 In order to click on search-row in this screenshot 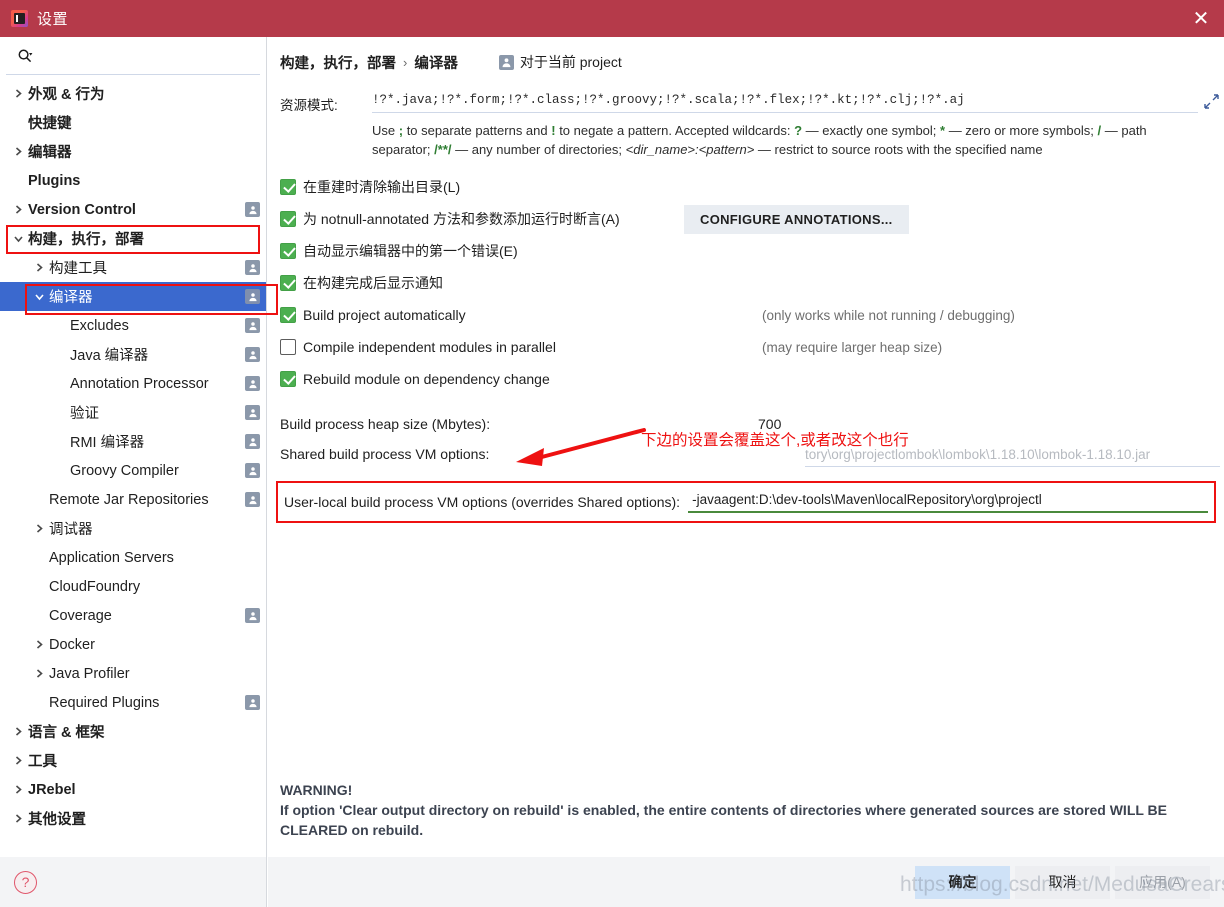, I will do `click(133, 56)`.